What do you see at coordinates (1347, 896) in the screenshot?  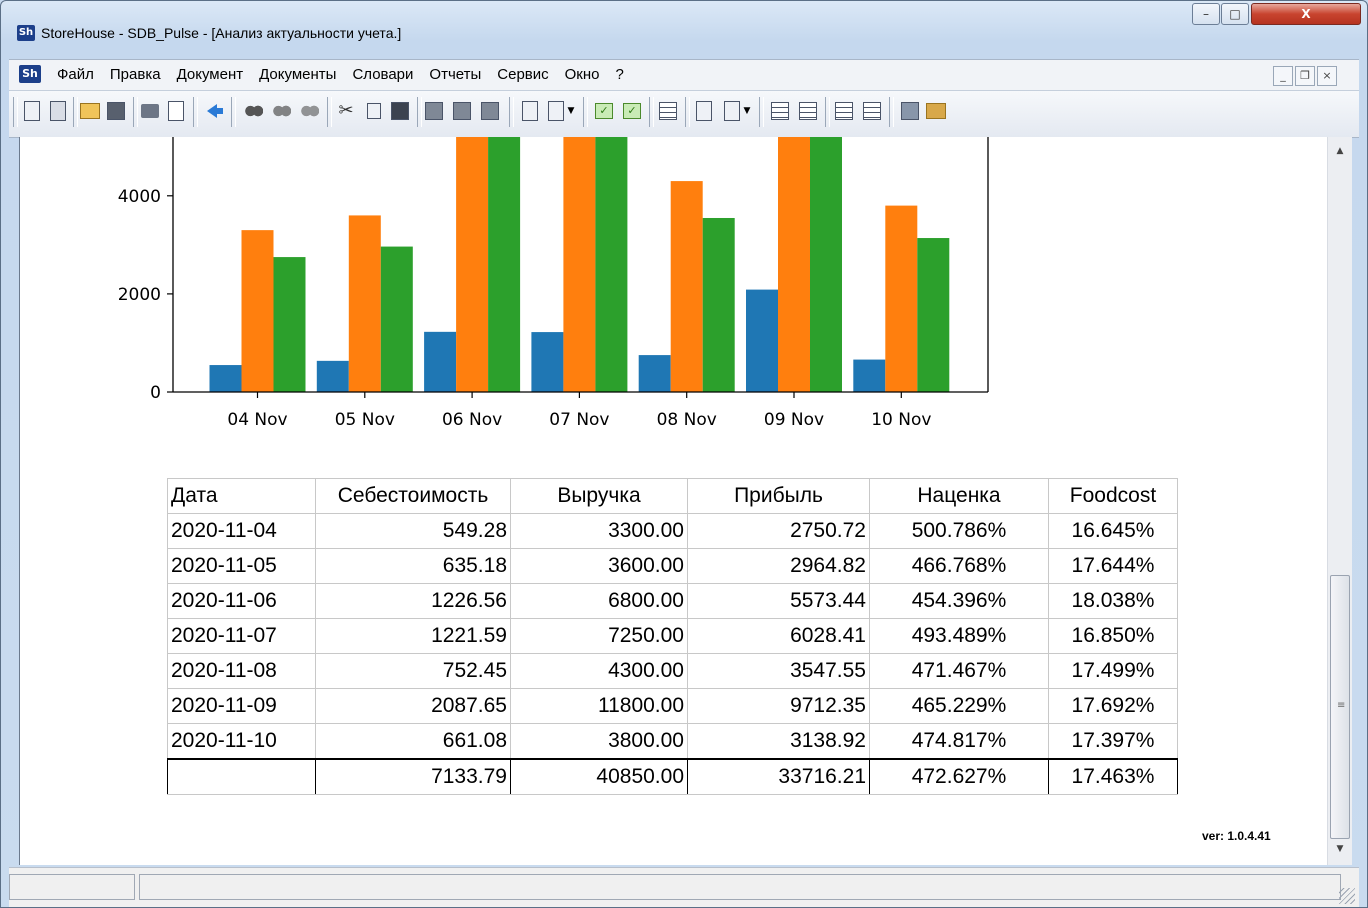 I see `resize-grip-icon` at bounding box center [1347, 896].